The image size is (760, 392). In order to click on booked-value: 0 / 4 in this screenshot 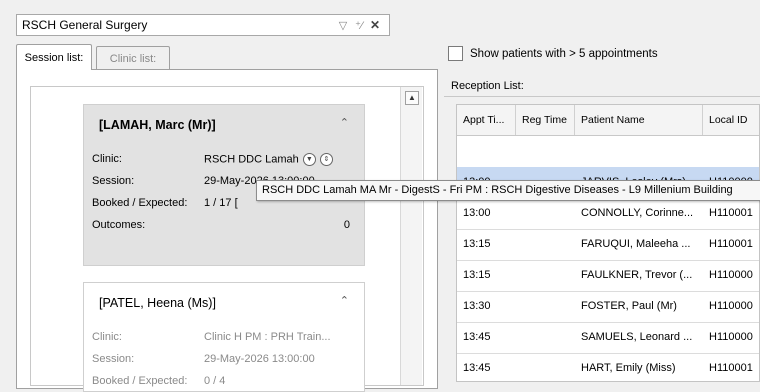, I will do `click(215, 381)`.